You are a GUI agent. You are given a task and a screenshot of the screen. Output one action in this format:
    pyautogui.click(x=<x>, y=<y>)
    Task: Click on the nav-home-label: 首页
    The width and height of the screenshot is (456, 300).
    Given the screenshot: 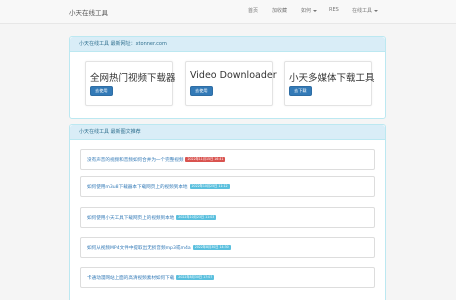 What is the action you would take?
    pyautogui.click(x=253, y=11)
    